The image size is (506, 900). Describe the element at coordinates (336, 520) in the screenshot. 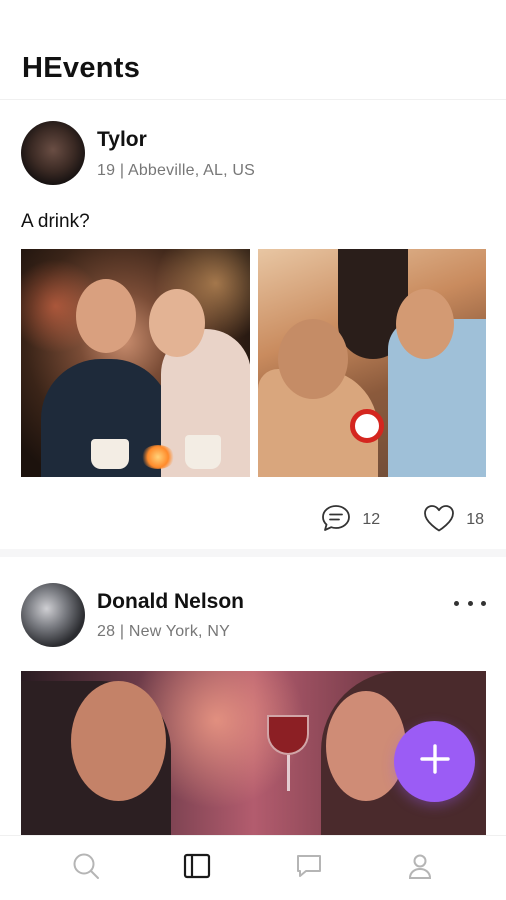

I see `comment-icon` at that location.